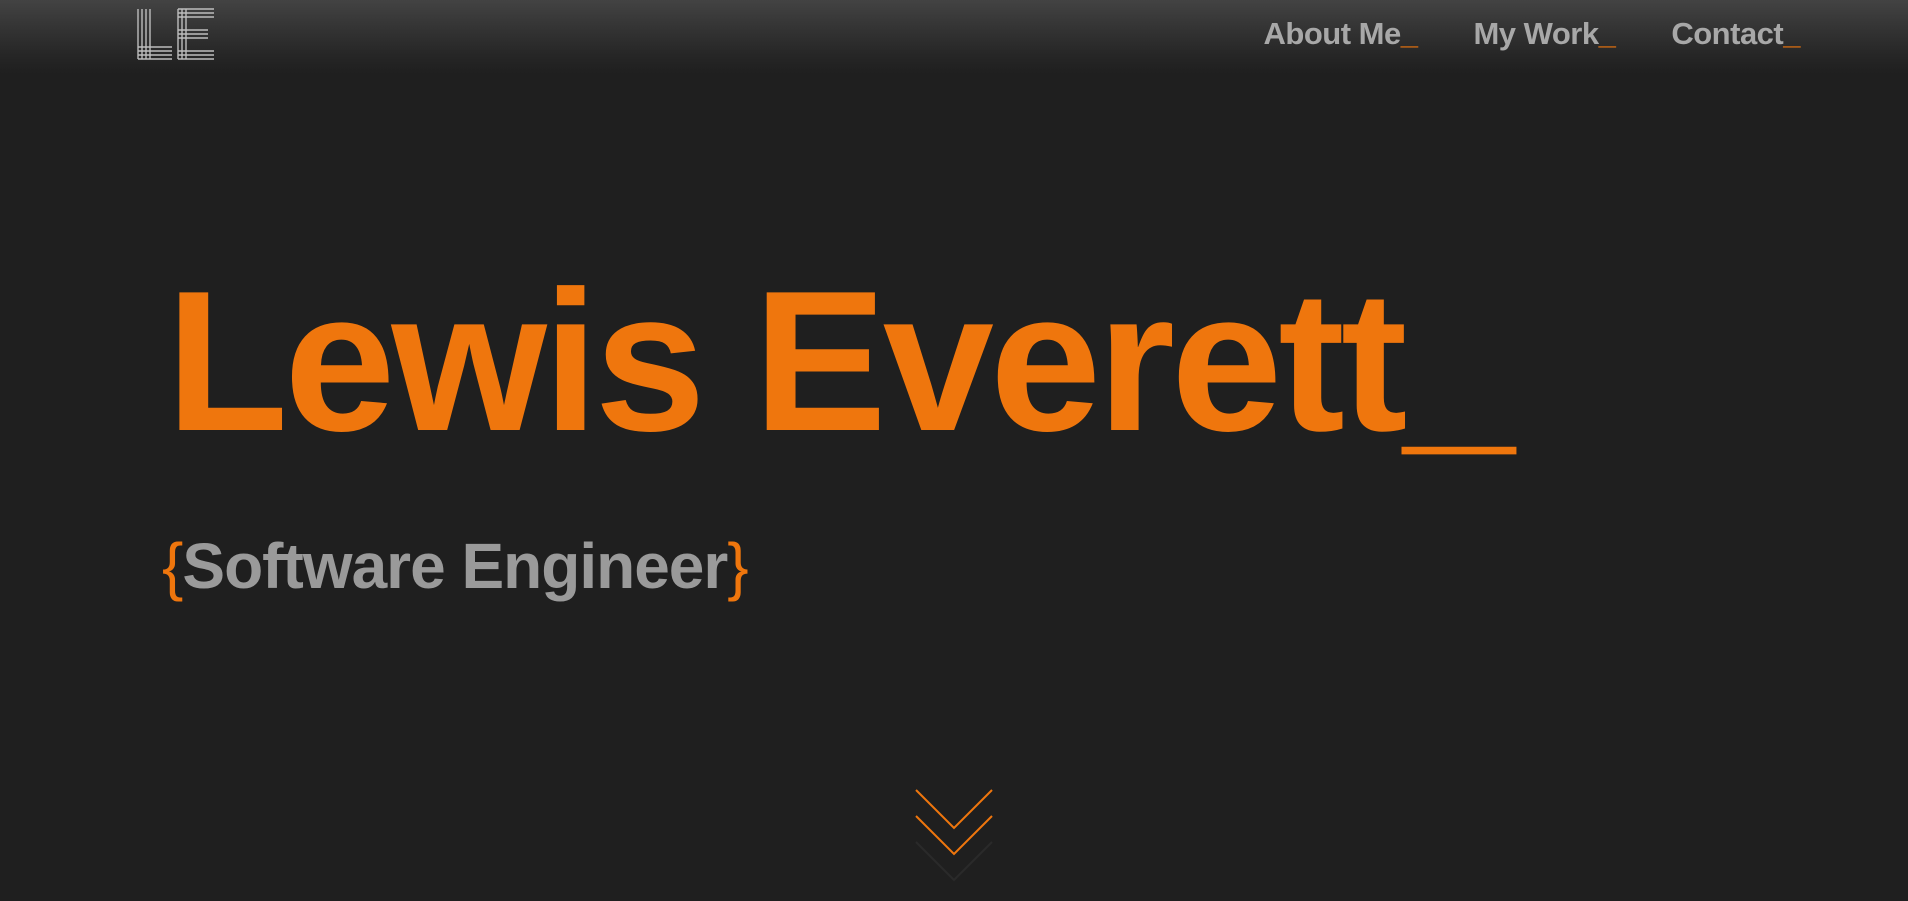 The width and height of the screenshot is (1908, 901). I want to click on site-logo, so click(176, 34).